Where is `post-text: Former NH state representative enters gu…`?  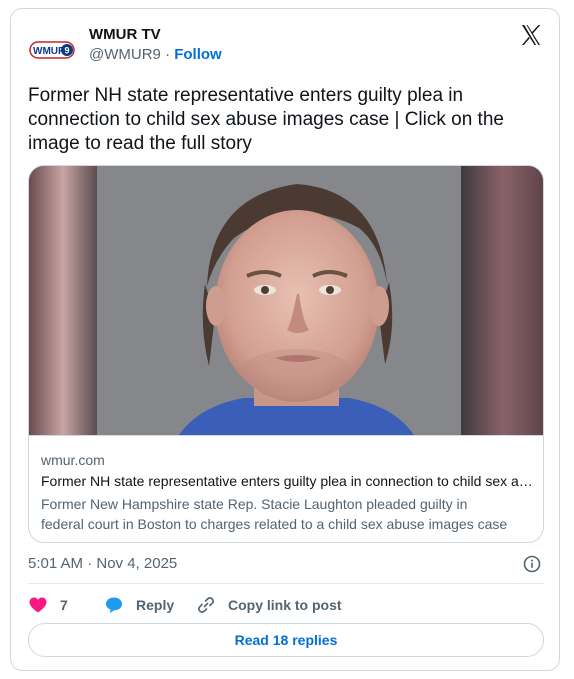 post-text: Former NH state representative enters gu… is located at coordinates (266, 119).